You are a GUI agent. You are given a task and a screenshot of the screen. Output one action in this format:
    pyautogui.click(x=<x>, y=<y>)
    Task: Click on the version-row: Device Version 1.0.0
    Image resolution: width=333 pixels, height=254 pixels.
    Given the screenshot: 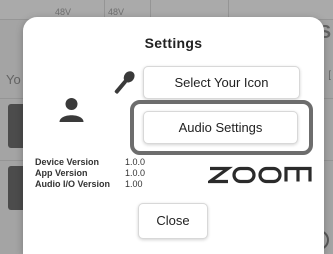 What is the action you would take?
    pyautogui.click(x=90, y=162)
    